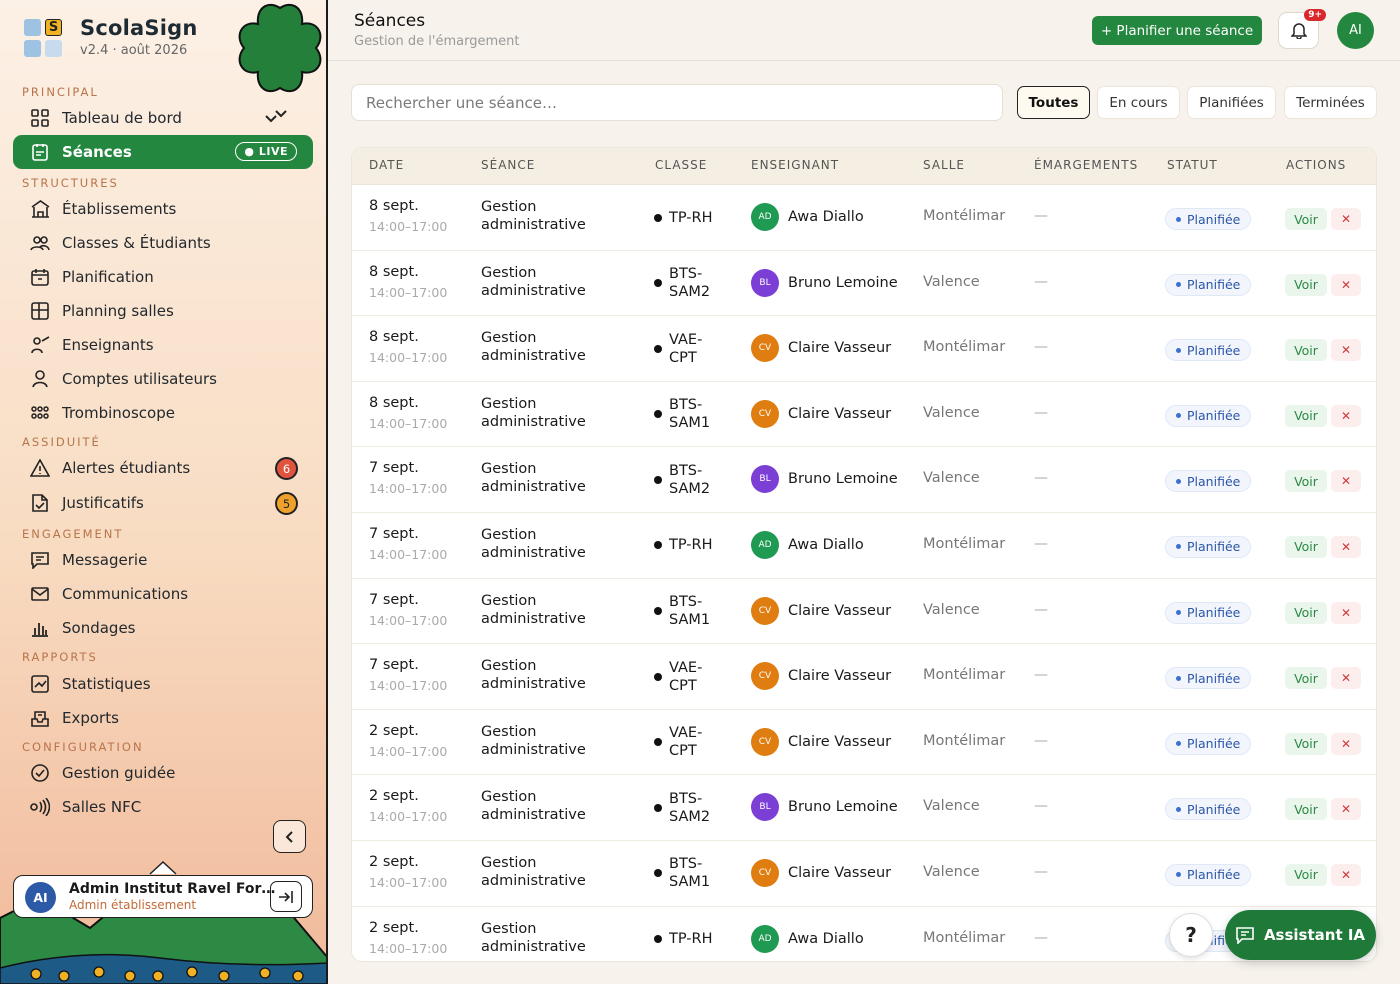 The height and width of the screenshot is (984, 1400). What do you see at coordinates (1053, 102) in the screenshot?
I see `filter-toutes: Toutes` at bounding box center [1053, 102].